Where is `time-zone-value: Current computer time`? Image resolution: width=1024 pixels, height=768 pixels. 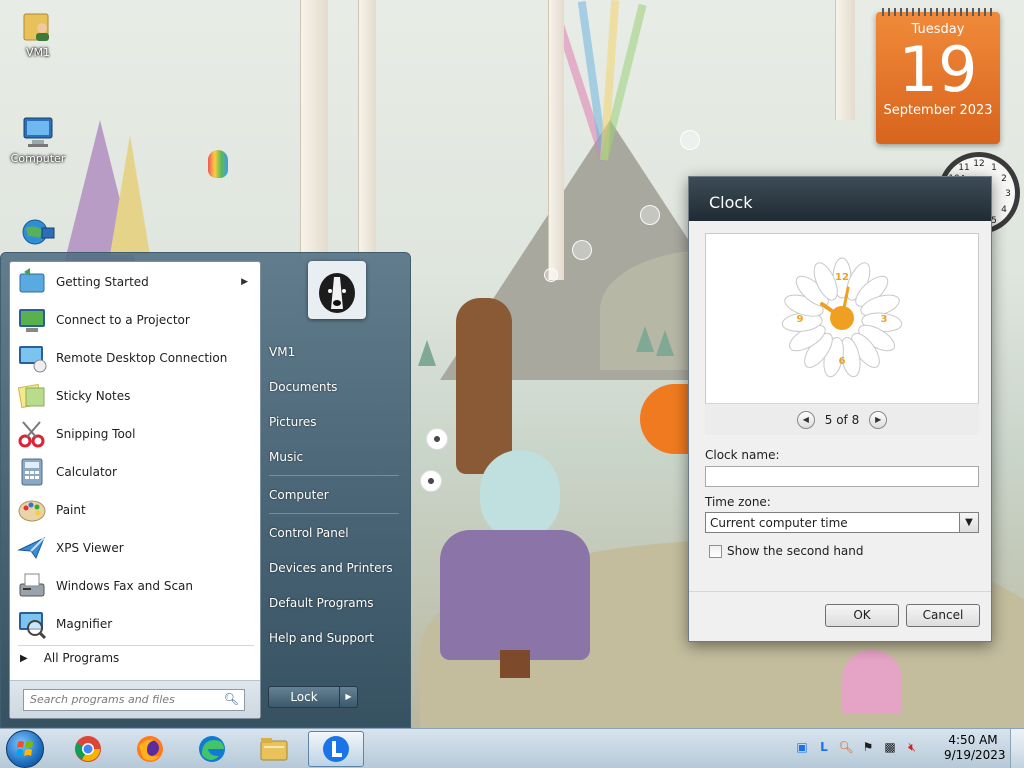
time-zone-value: Current computer time is located at coordinates (779, 523).